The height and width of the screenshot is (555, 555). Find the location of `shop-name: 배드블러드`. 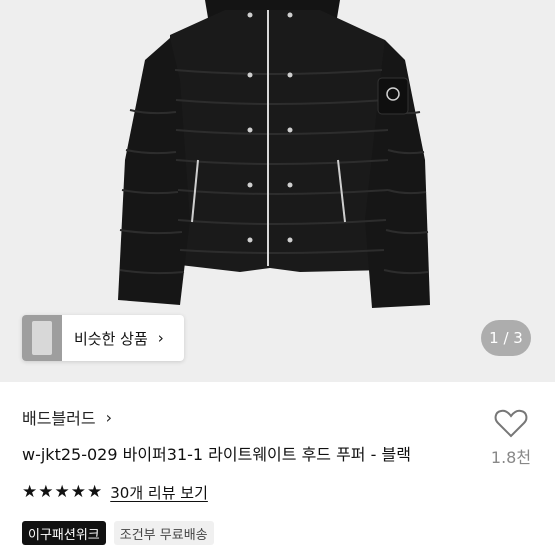

shop-name: 배드블러드 is located at coordinates (59, 418).